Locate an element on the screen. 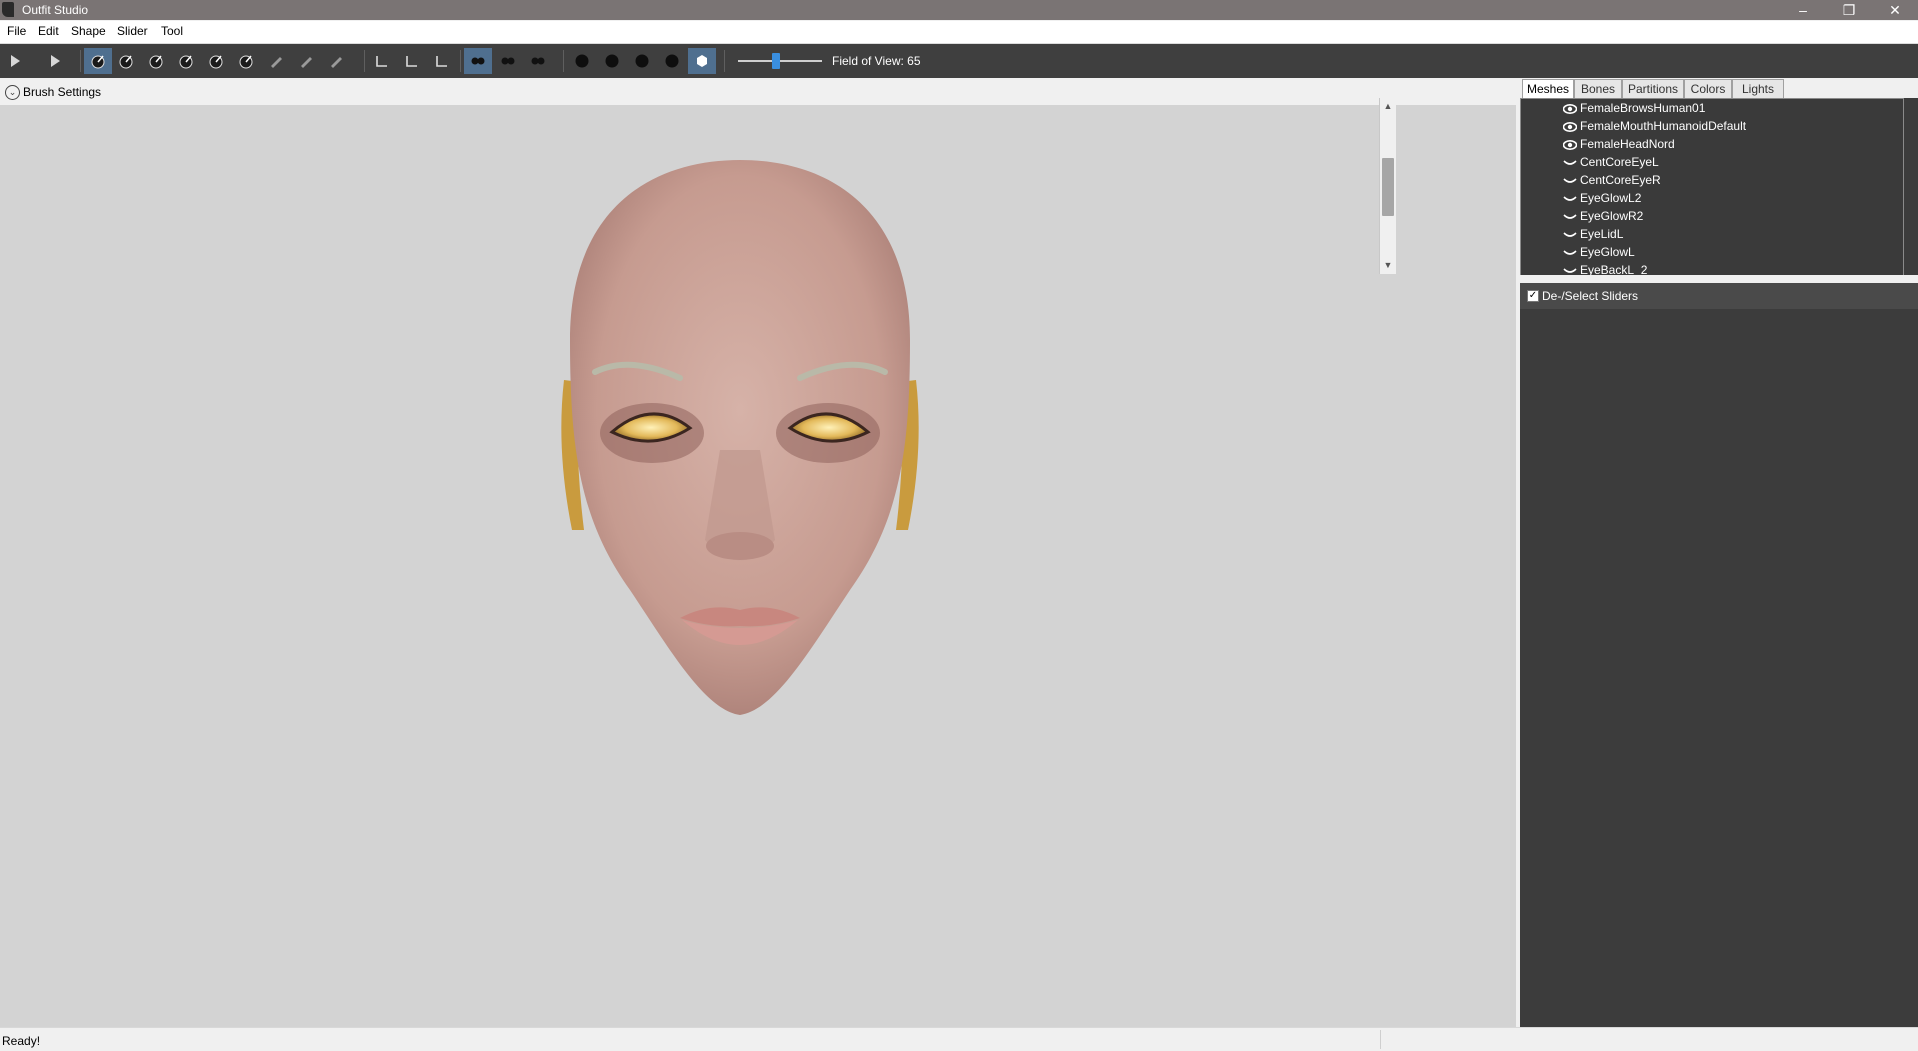  show-points-button is located at coordinates (582, 61).